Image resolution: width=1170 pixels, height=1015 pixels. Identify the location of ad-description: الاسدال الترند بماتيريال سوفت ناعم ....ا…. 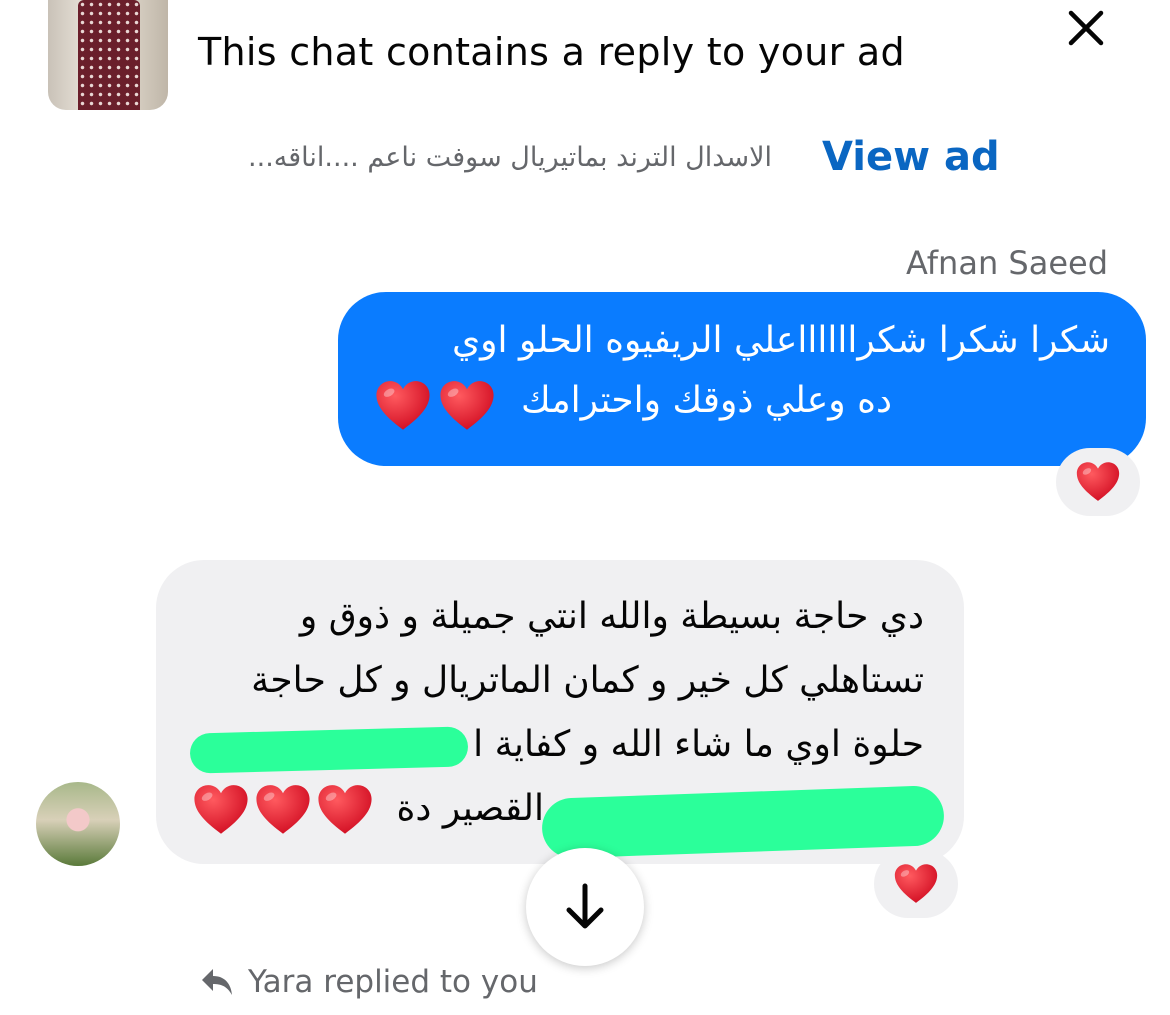
(510, 157).